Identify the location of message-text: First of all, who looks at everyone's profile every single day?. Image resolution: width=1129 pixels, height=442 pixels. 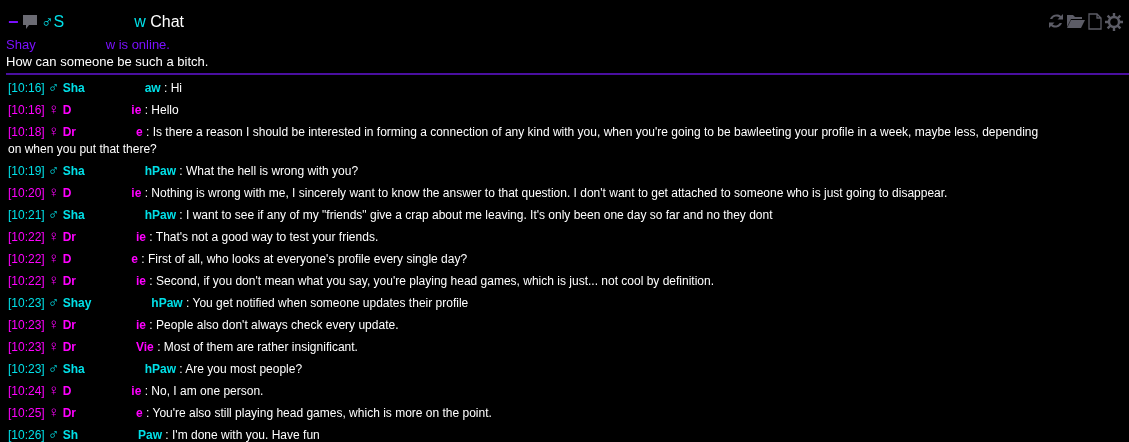
(308, 259).